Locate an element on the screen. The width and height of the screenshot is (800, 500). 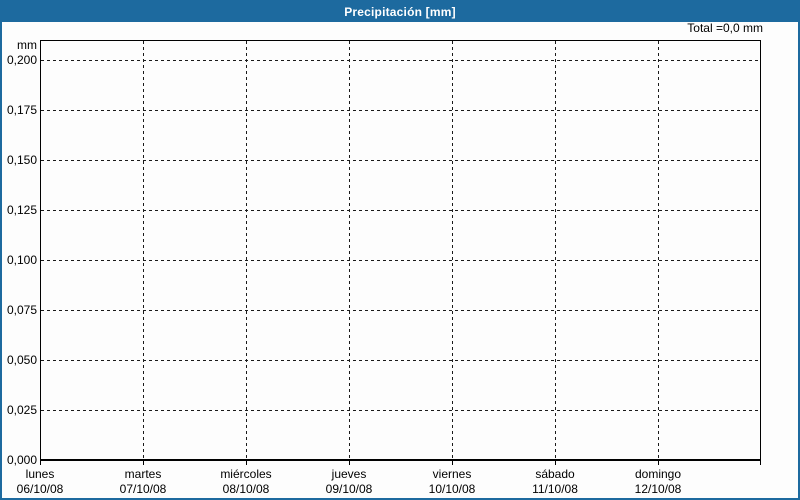
y-tick-label: 0,125 is located at coordinates (21, 210).